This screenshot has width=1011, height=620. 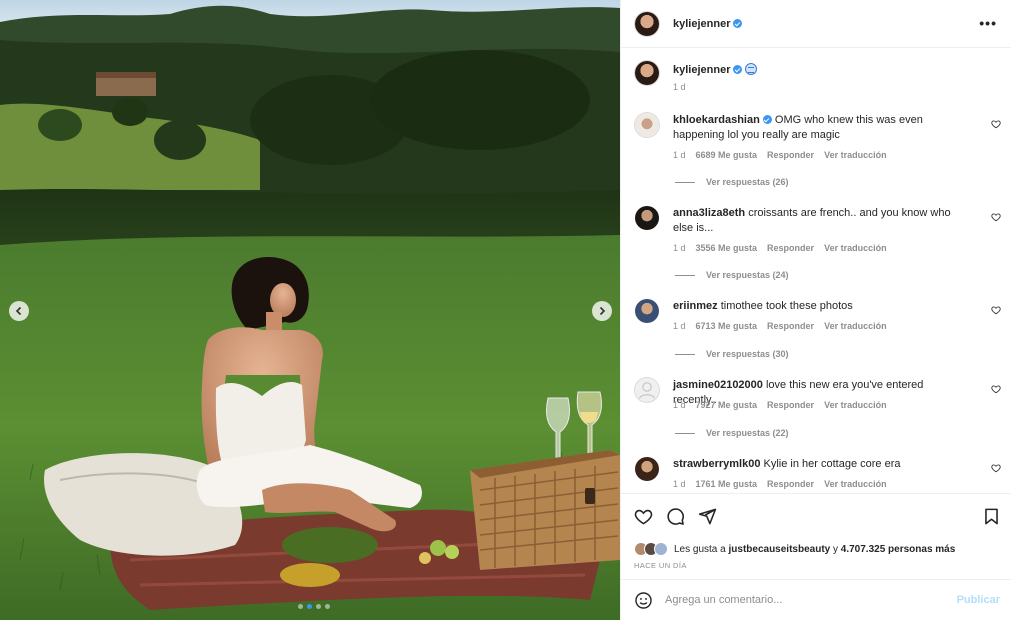 I want to click on publish-button: Publicar, so click(x=978, y=600).